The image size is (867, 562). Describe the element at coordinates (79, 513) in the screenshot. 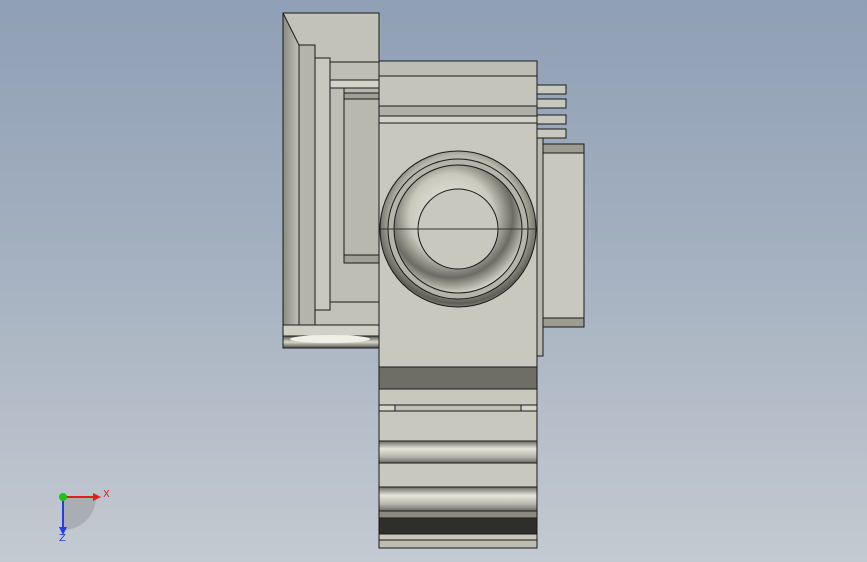

I see `triad-plane-shadow` at that location.